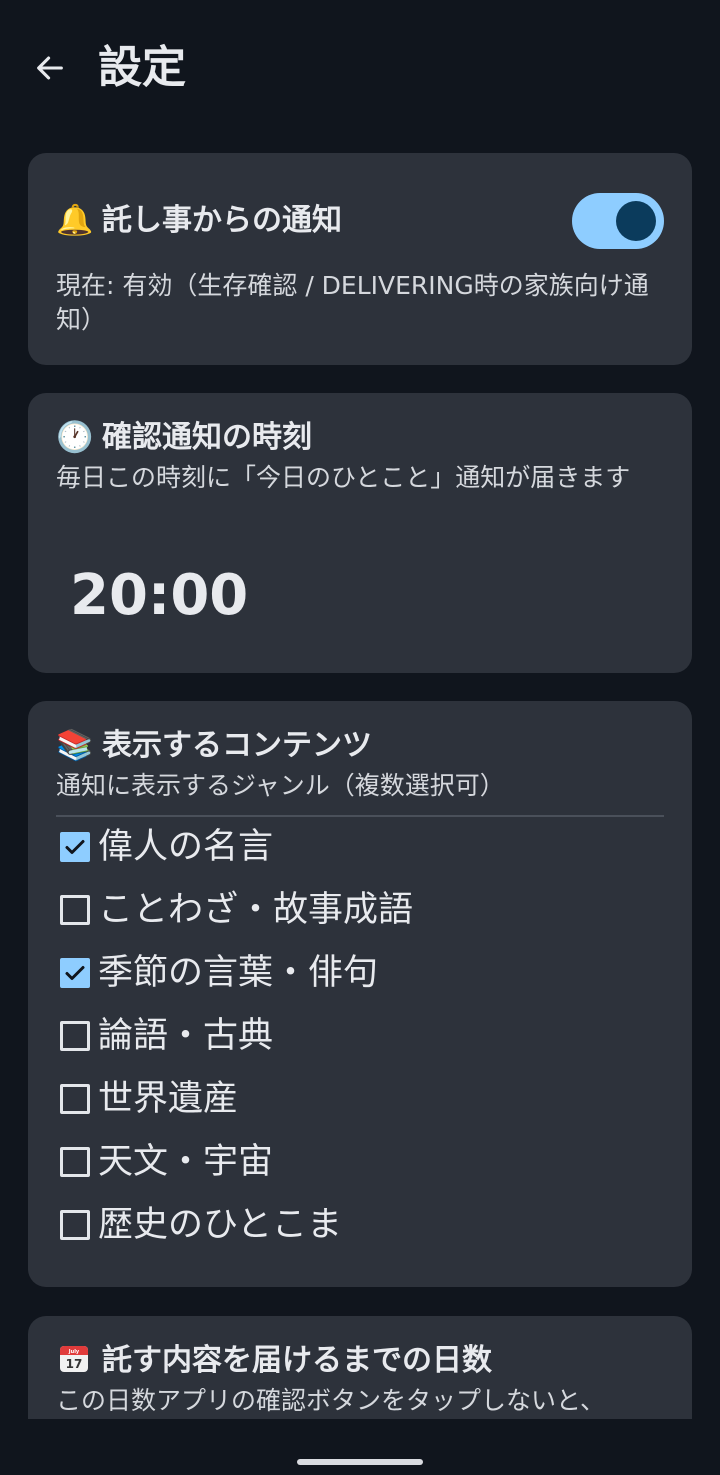 The image size is (720, 1475). I want to click on time-card-description: 毎日この時刻に「今日のひとこと」通知が届きます, so click(343, 477).